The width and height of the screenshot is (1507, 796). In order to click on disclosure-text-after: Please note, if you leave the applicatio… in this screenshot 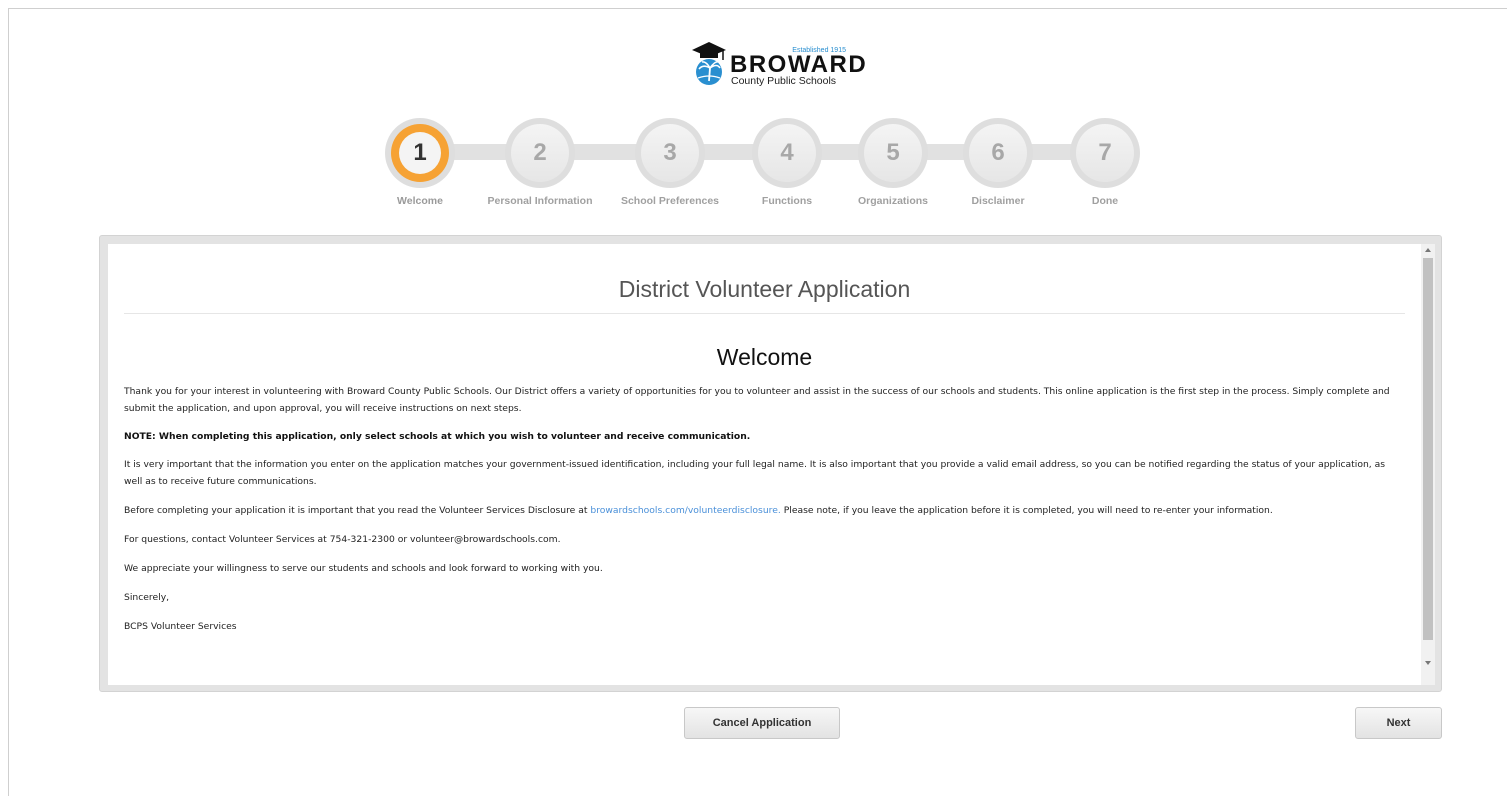, I will do `click(1026, 510)`.